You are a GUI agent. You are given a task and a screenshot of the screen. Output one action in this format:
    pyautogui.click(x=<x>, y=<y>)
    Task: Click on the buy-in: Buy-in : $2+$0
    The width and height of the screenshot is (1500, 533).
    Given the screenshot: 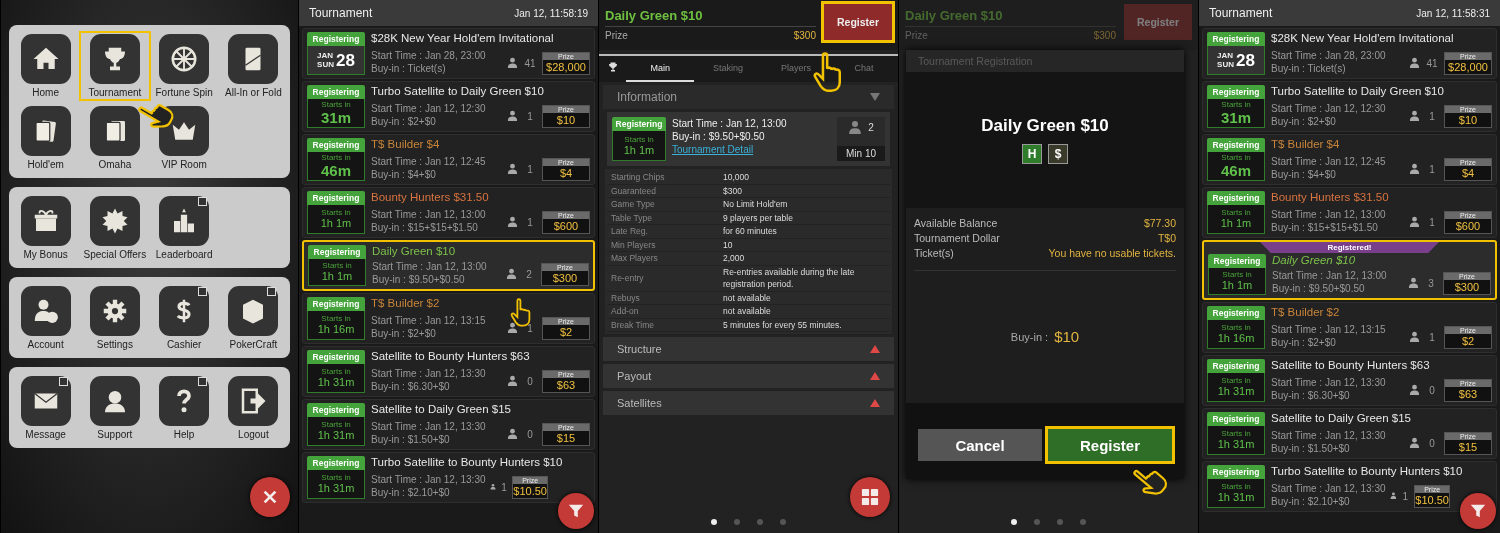 What is the action you would take?
    pyautogui.click(x=1304, y=342)
    